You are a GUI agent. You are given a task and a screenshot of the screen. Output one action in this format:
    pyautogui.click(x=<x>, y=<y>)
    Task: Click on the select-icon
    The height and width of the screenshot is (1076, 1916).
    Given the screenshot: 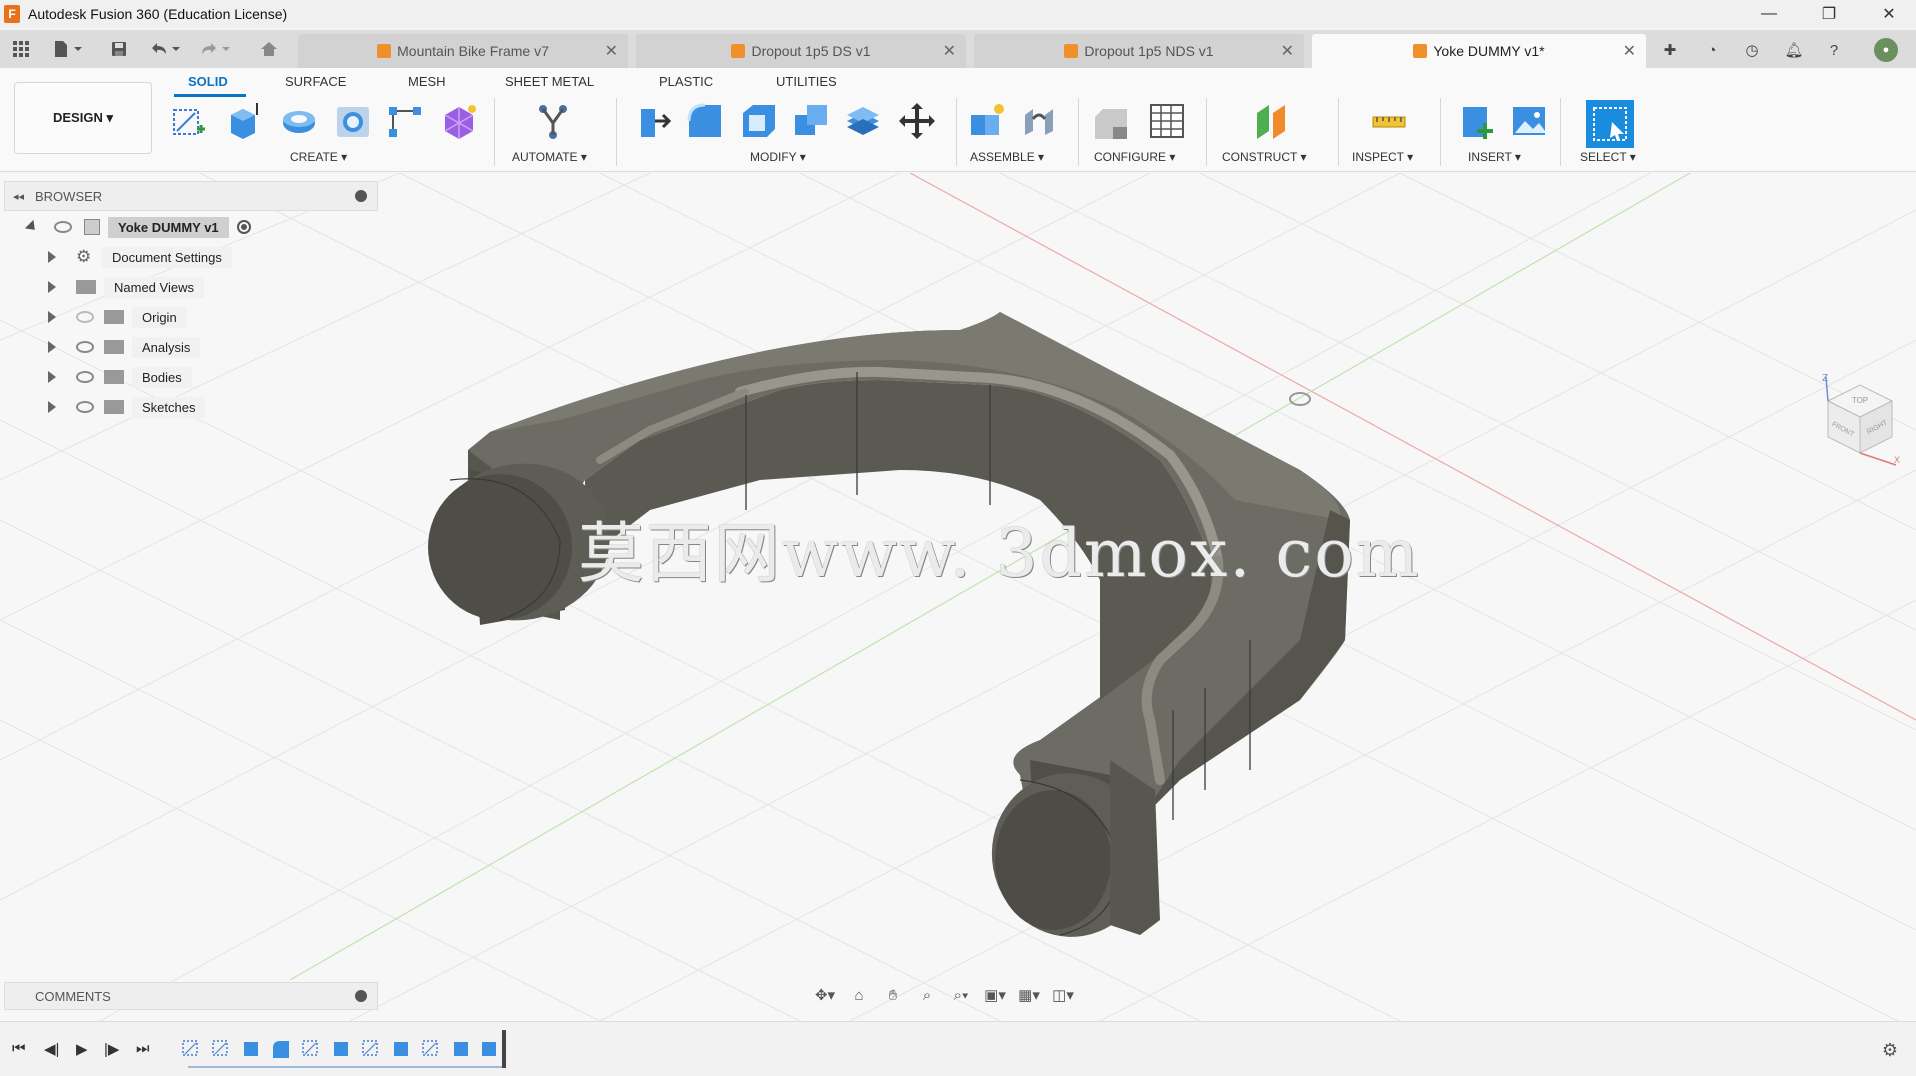 What is the action you would take?
    pyautogui.click(x=1610, y=124)
    